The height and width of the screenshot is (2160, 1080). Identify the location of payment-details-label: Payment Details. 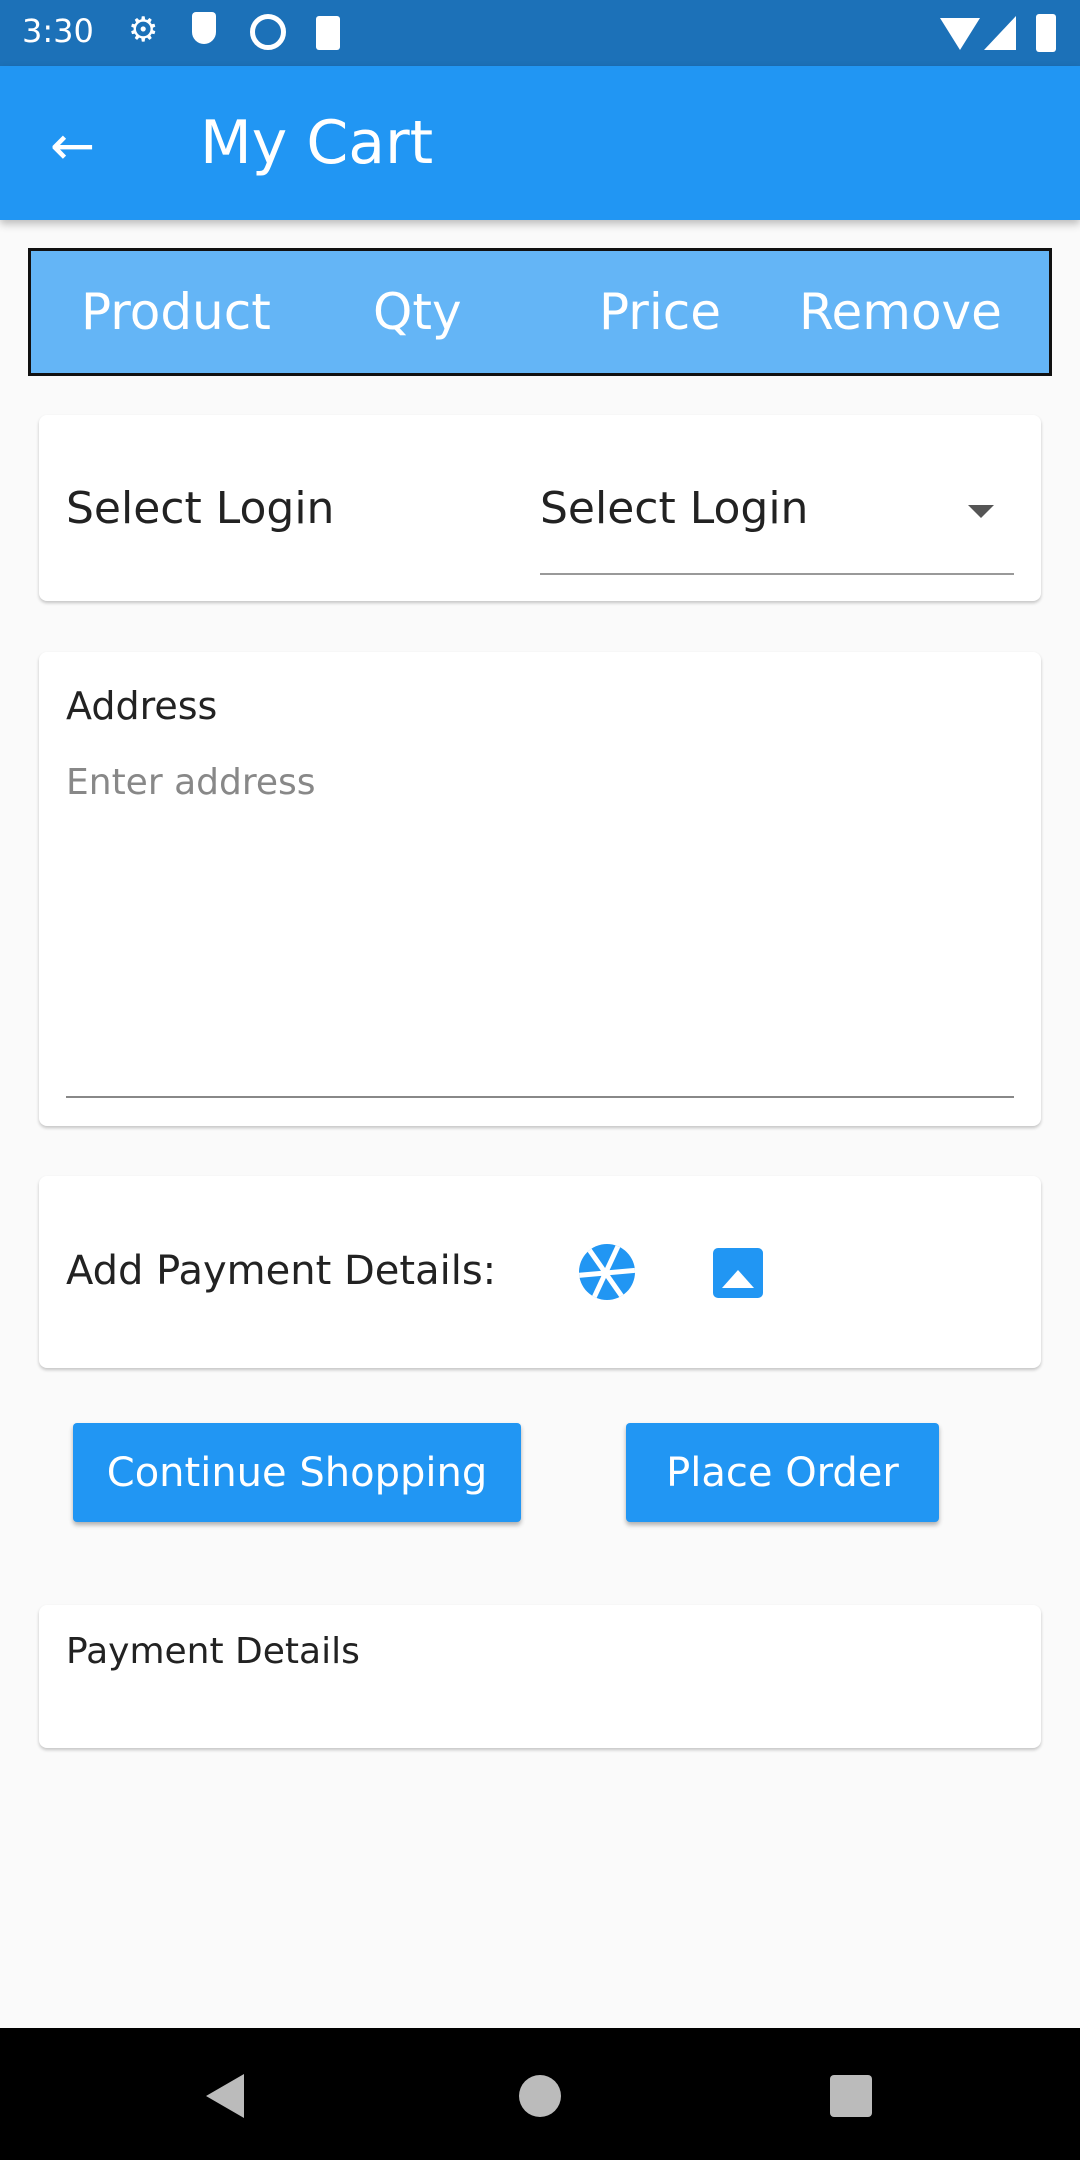
(213, 1651).